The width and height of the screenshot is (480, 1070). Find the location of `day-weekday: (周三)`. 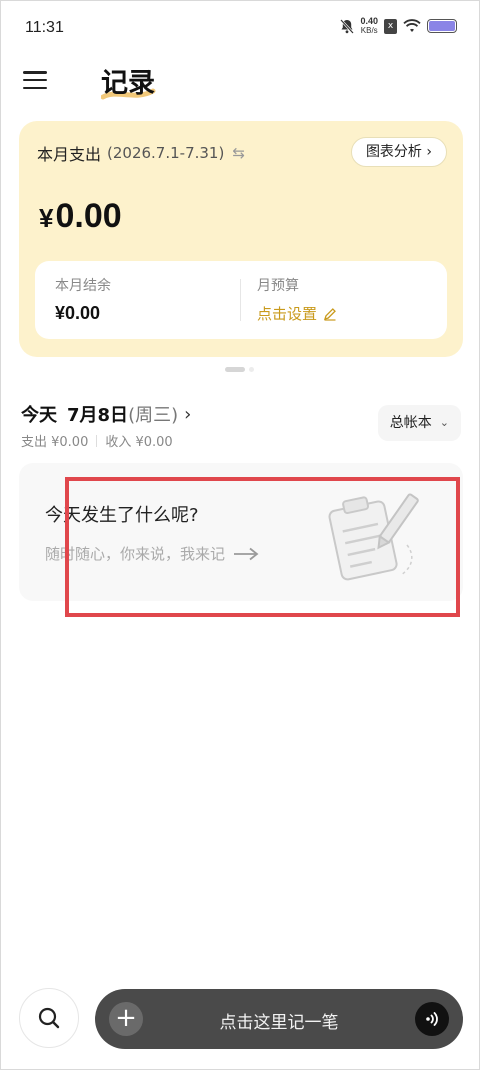

day-weekday: (周三) is located at coordinates (153, 415).